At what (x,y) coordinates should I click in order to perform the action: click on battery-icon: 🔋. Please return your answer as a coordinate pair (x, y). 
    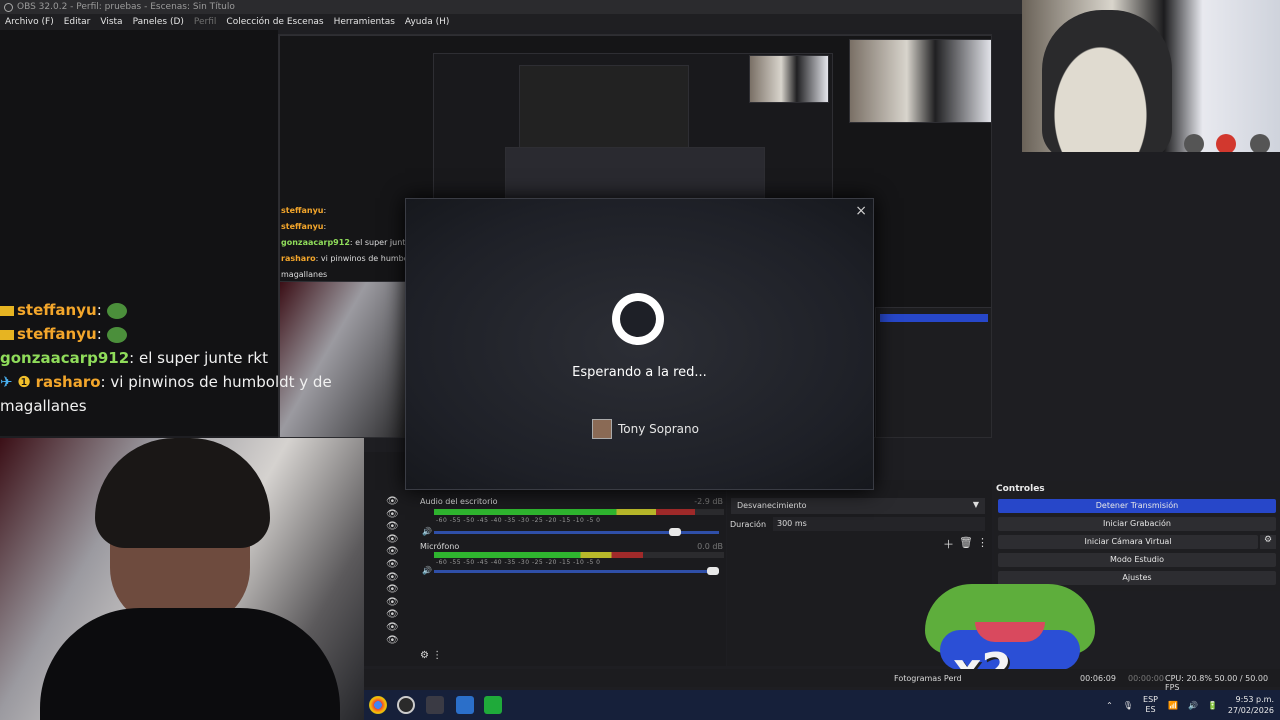
    Looking at the image, I should click on (1213, 705).